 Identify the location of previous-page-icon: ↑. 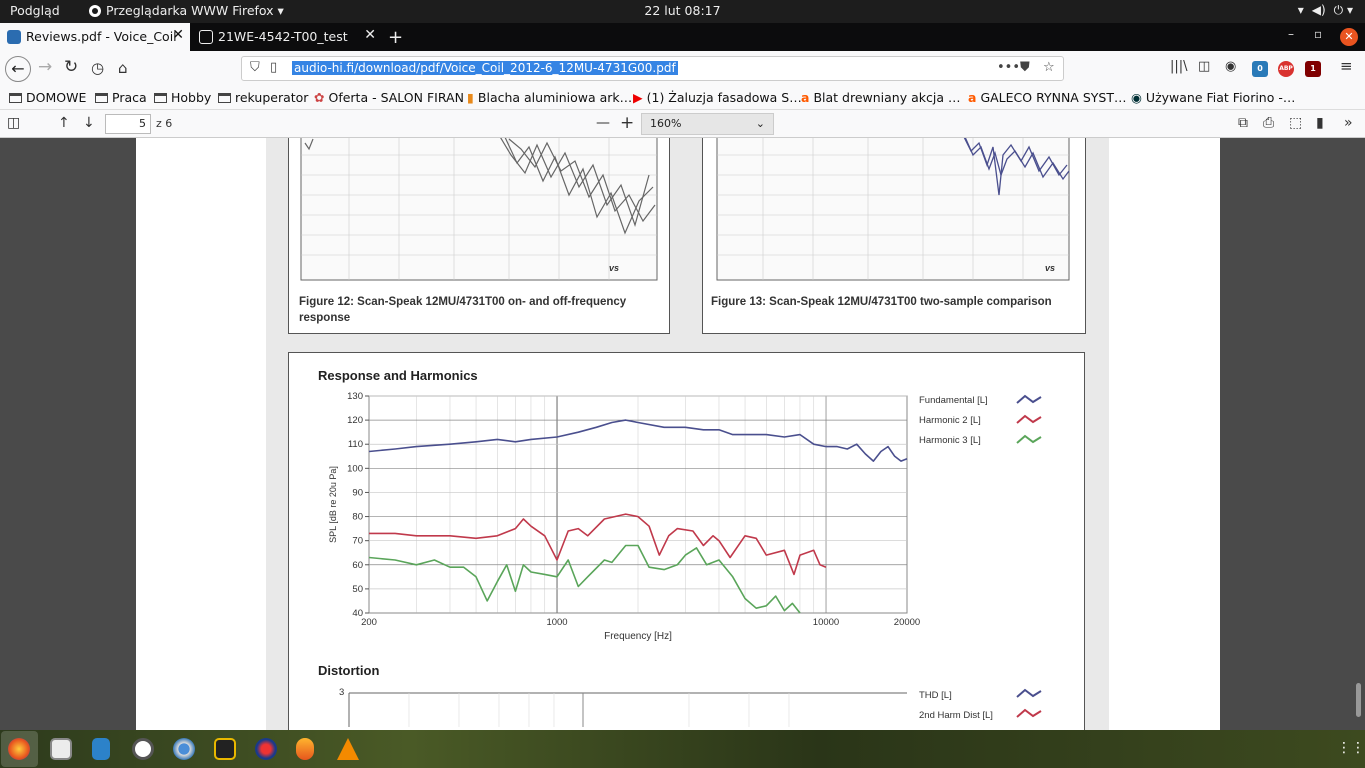
(64, 123).